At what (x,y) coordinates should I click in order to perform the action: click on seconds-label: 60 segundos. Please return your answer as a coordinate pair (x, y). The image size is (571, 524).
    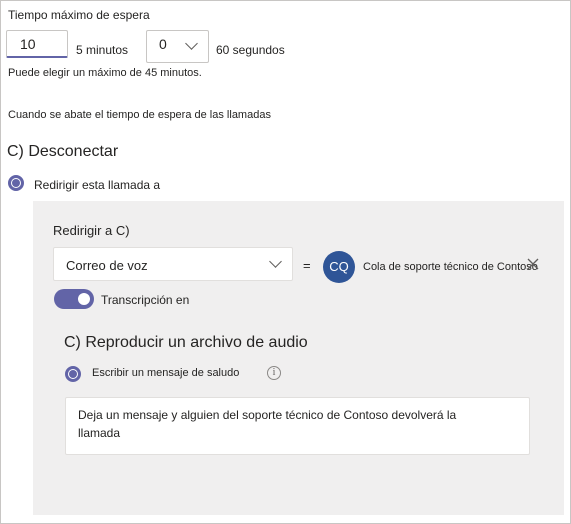
    Looking at the image, I should click on (250, 50).